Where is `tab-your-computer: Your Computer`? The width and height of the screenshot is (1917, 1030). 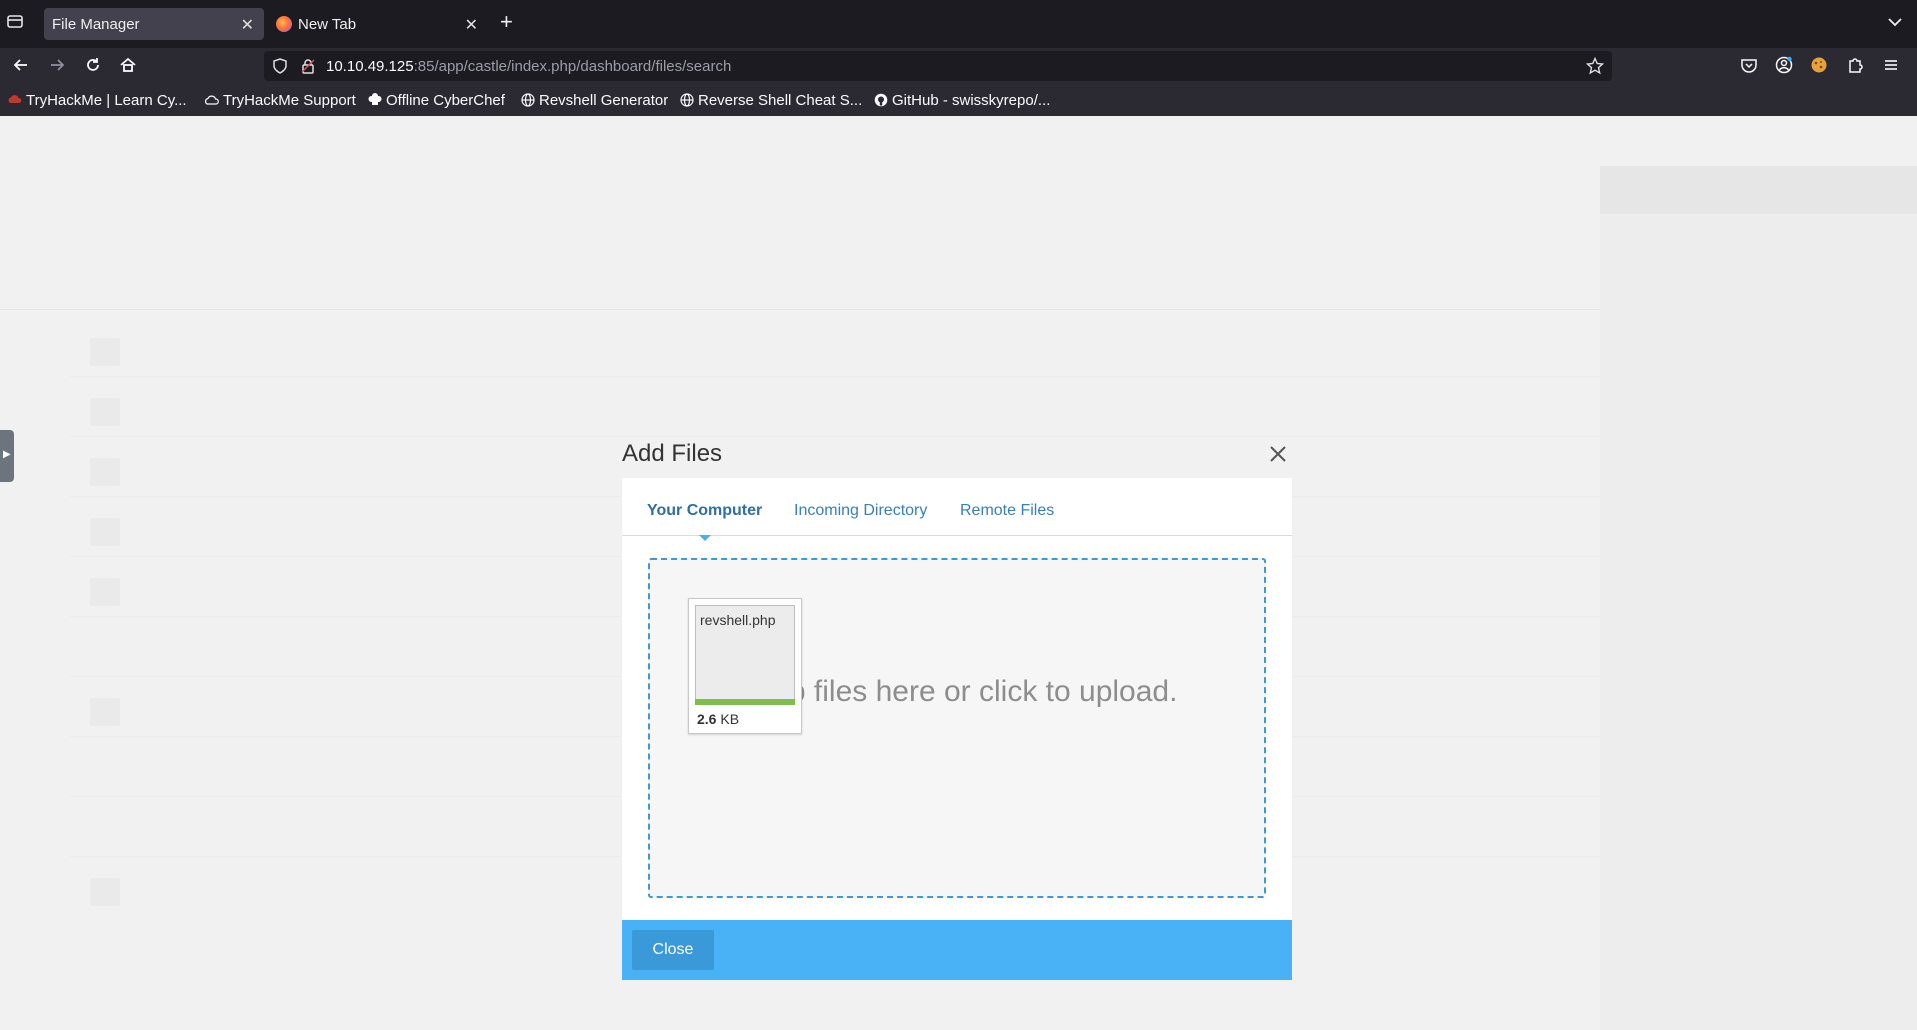
tab-your-computer: Your Computer is located at coordinates (704, 511).